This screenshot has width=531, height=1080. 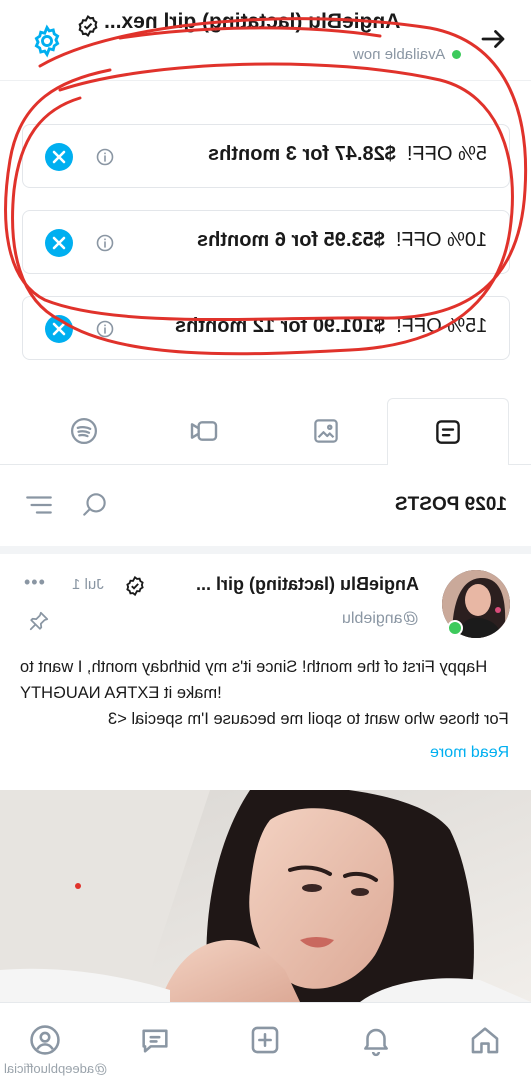 What do you see at coordinates (376, 1040) in the screenshot?
I see `notifications-icon` at bounding box center [376, 1040].